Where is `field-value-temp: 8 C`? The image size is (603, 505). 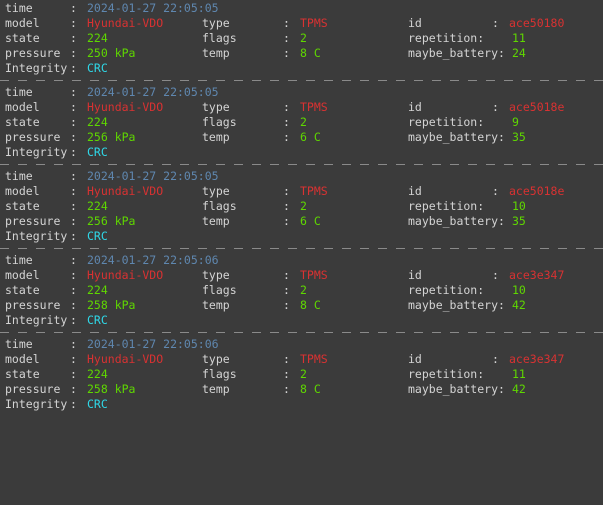 field-value-temp: 8 C is located at coordinates (310, 389).